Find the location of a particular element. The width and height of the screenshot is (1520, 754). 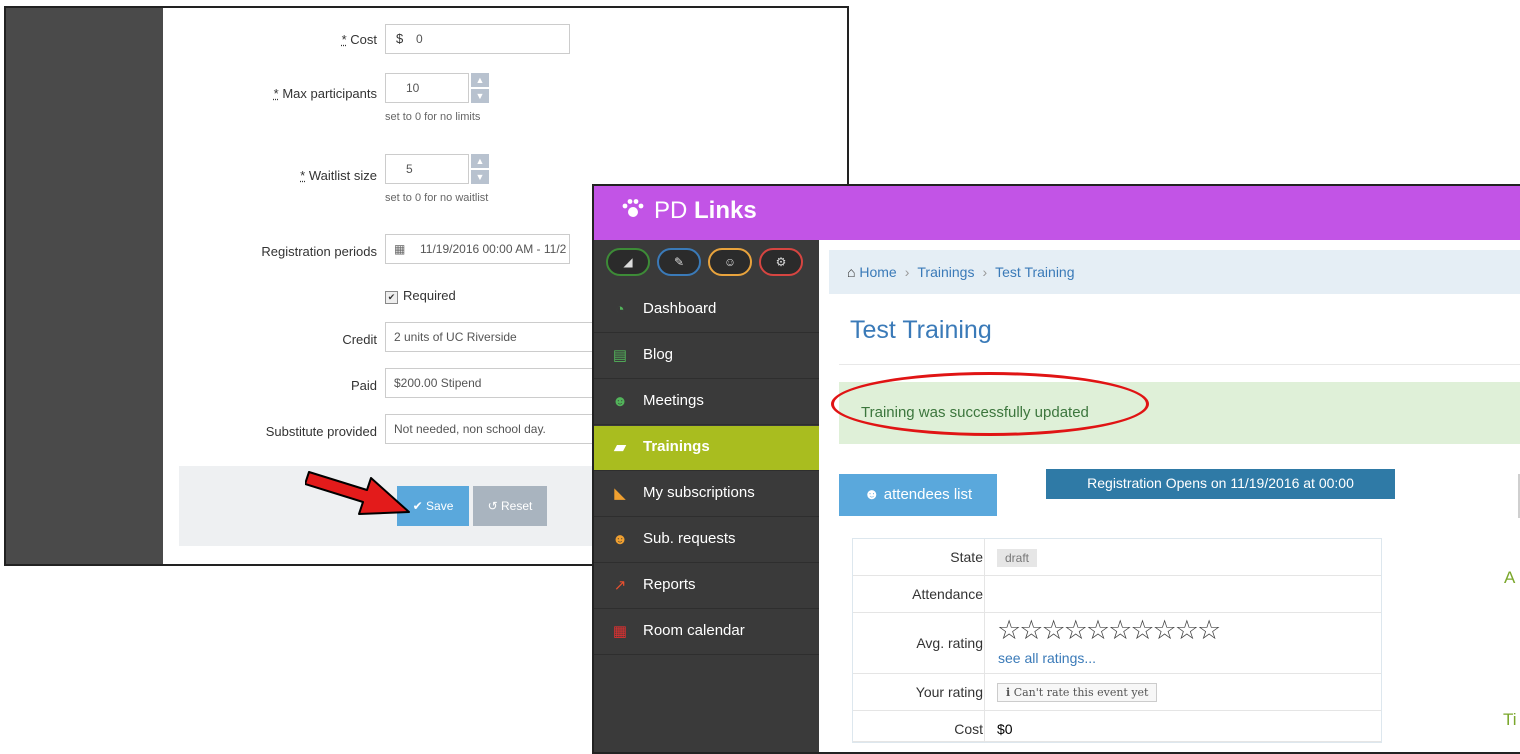

paid-input: $200.00 Stipend is located at coordinates (500, 383).